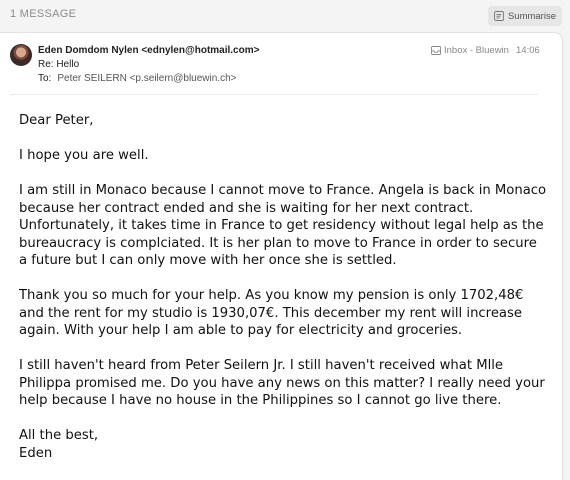  I want to click on sender-avatar, so click(21, 55).